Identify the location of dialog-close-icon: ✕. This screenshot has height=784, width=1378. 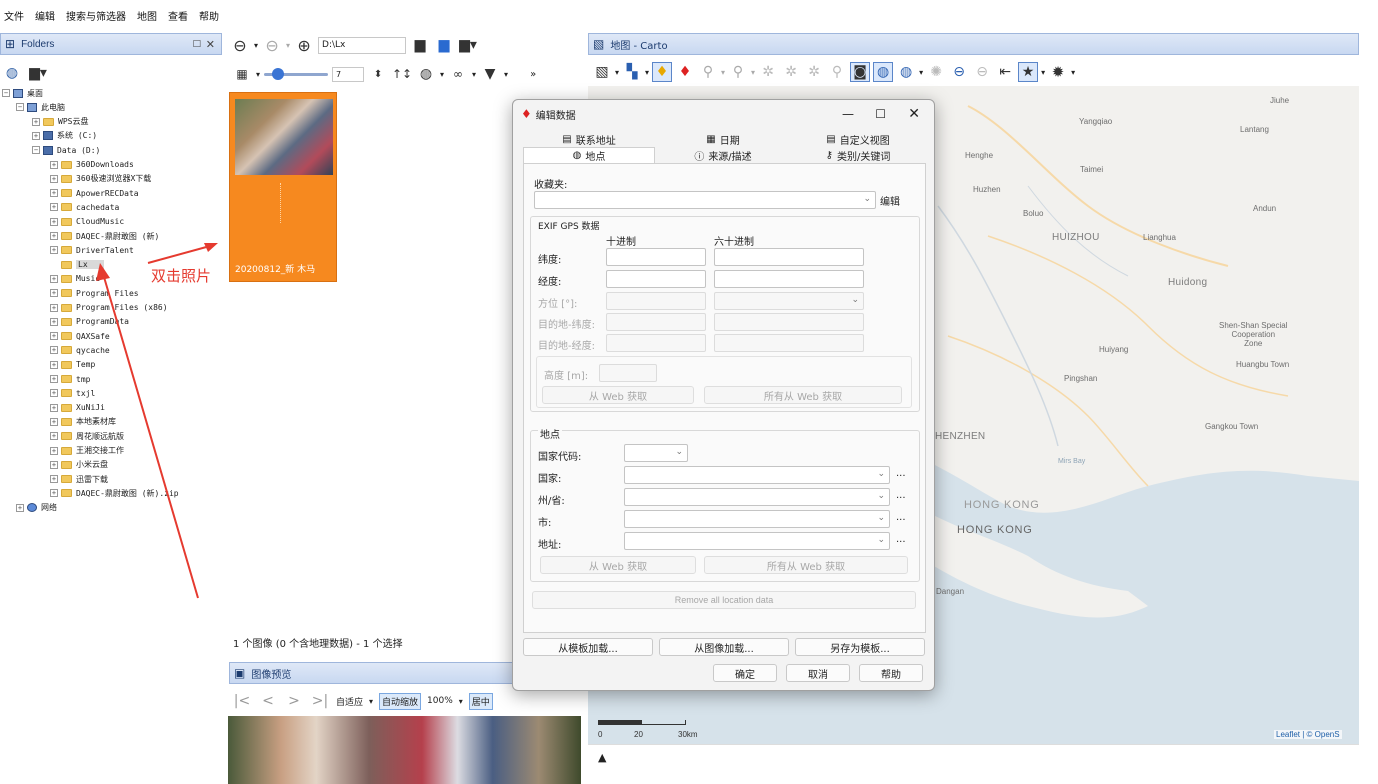
(914, 114).